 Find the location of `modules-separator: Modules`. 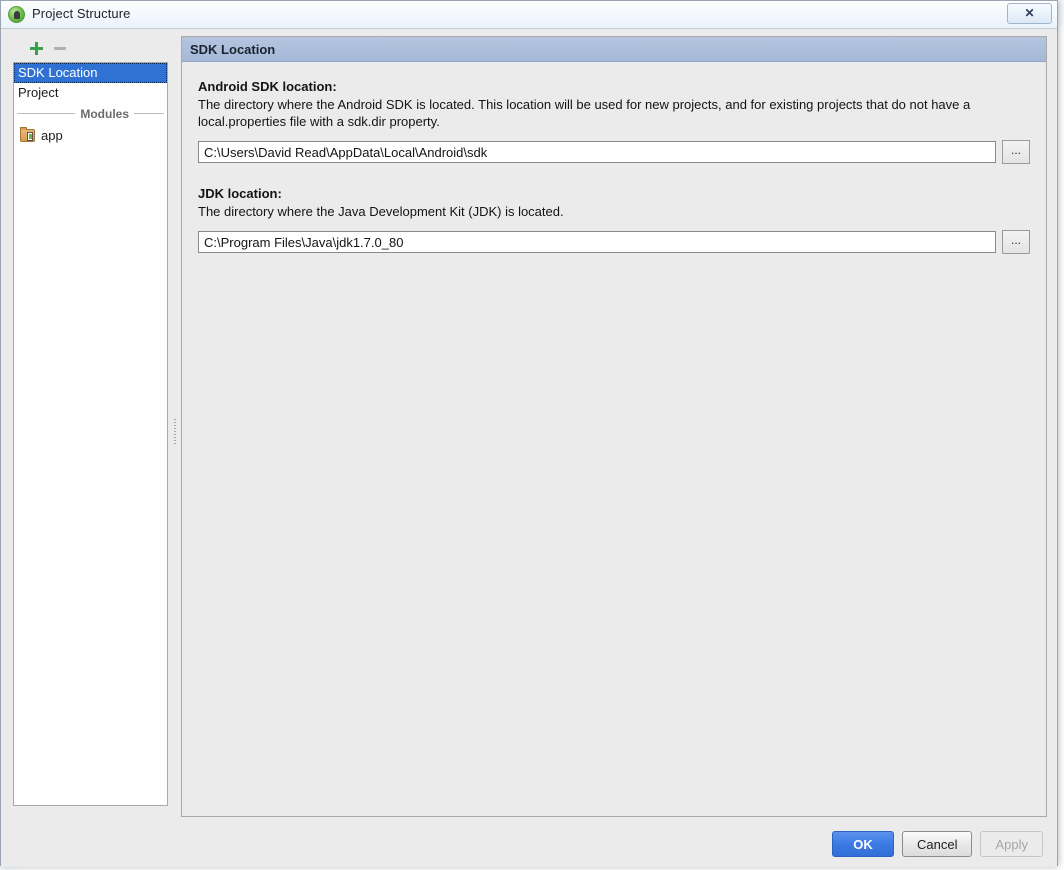

modules-separator: Modules is located at coordinates (90, 113).